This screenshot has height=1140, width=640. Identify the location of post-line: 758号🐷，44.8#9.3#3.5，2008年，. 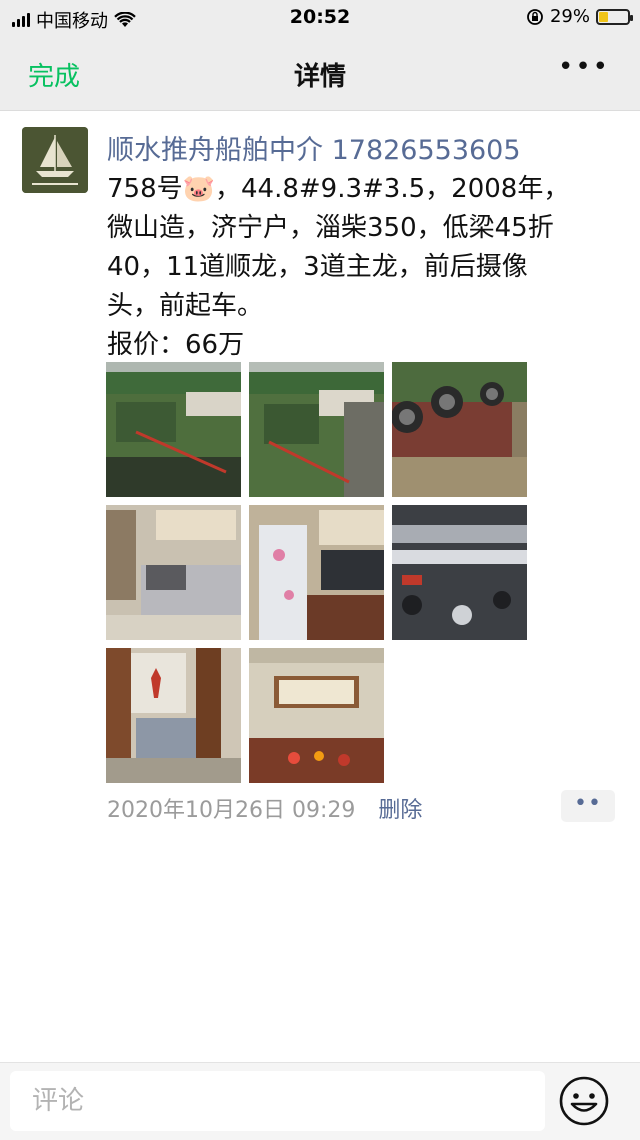
(338, 189).